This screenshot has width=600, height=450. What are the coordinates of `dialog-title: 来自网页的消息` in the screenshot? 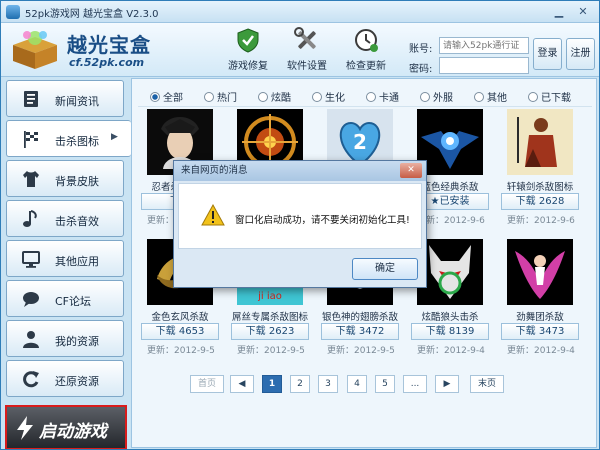 It's located at (300, 171).